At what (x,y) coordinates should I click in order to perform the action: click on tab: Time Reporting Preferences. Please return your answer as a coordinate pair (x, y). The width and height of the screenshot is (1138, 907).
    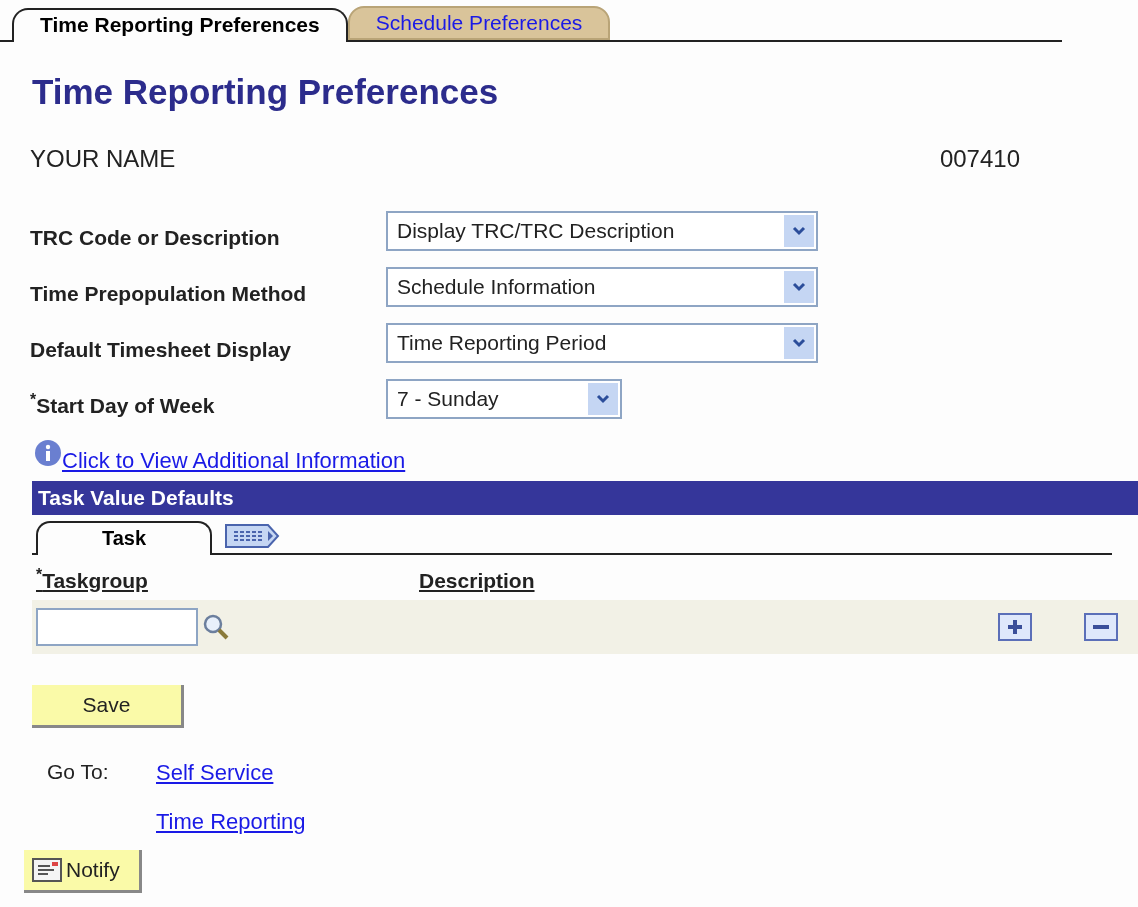
    Looking at the image, I should click on (180, 25).